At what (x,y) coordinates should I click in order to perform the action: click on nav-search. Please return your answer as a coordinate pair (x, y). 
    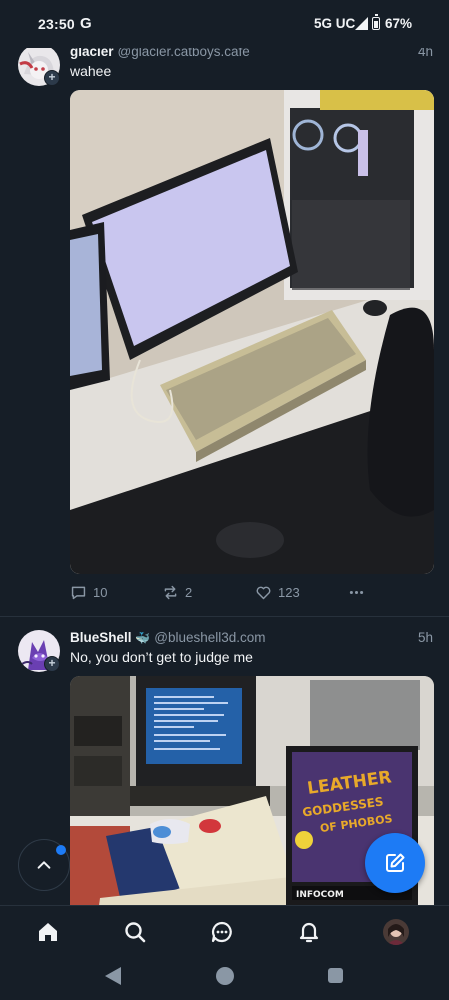
    Looking at the image, I should click on (135, 932).